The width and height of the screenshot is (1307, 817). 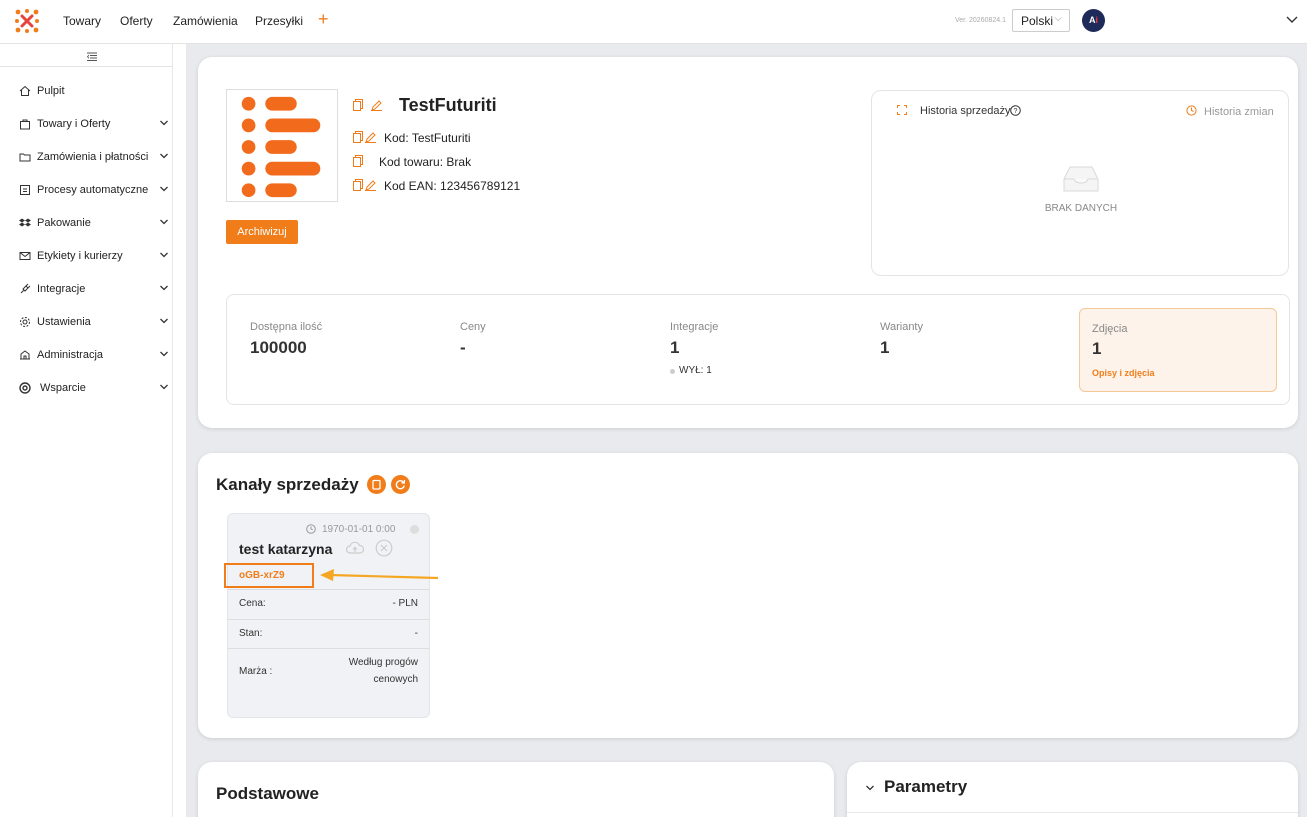 I want to click on mail-icon, so click(x=25, y=256).